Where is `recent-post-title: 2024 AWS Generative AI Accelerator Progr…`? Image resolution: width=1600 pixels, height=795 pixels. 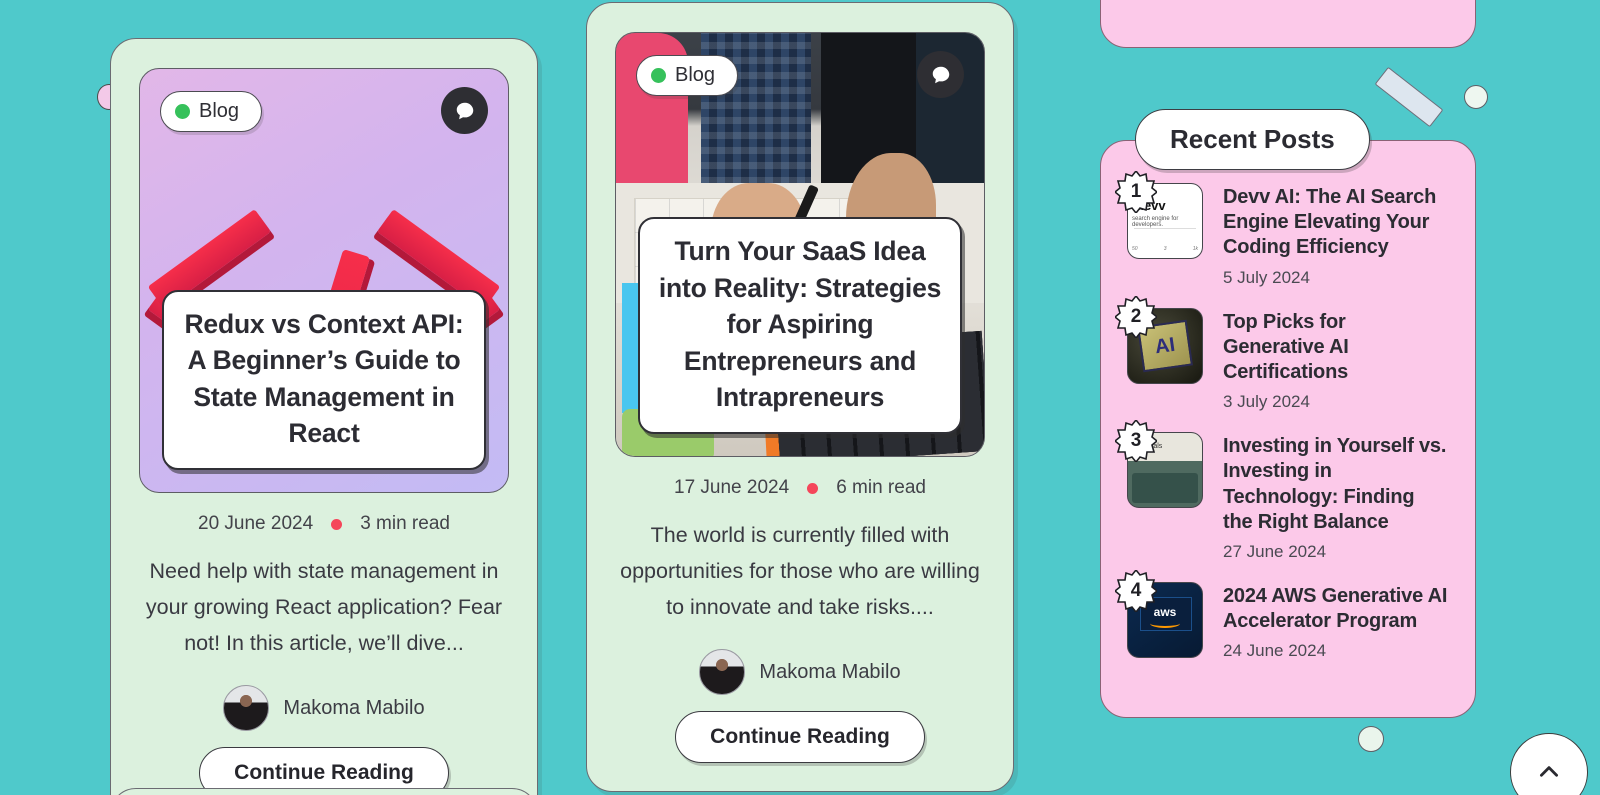 recent-post-title: 2024 AWS Generative AI Accelerator Progr… is located at coordinates (1335, 608).